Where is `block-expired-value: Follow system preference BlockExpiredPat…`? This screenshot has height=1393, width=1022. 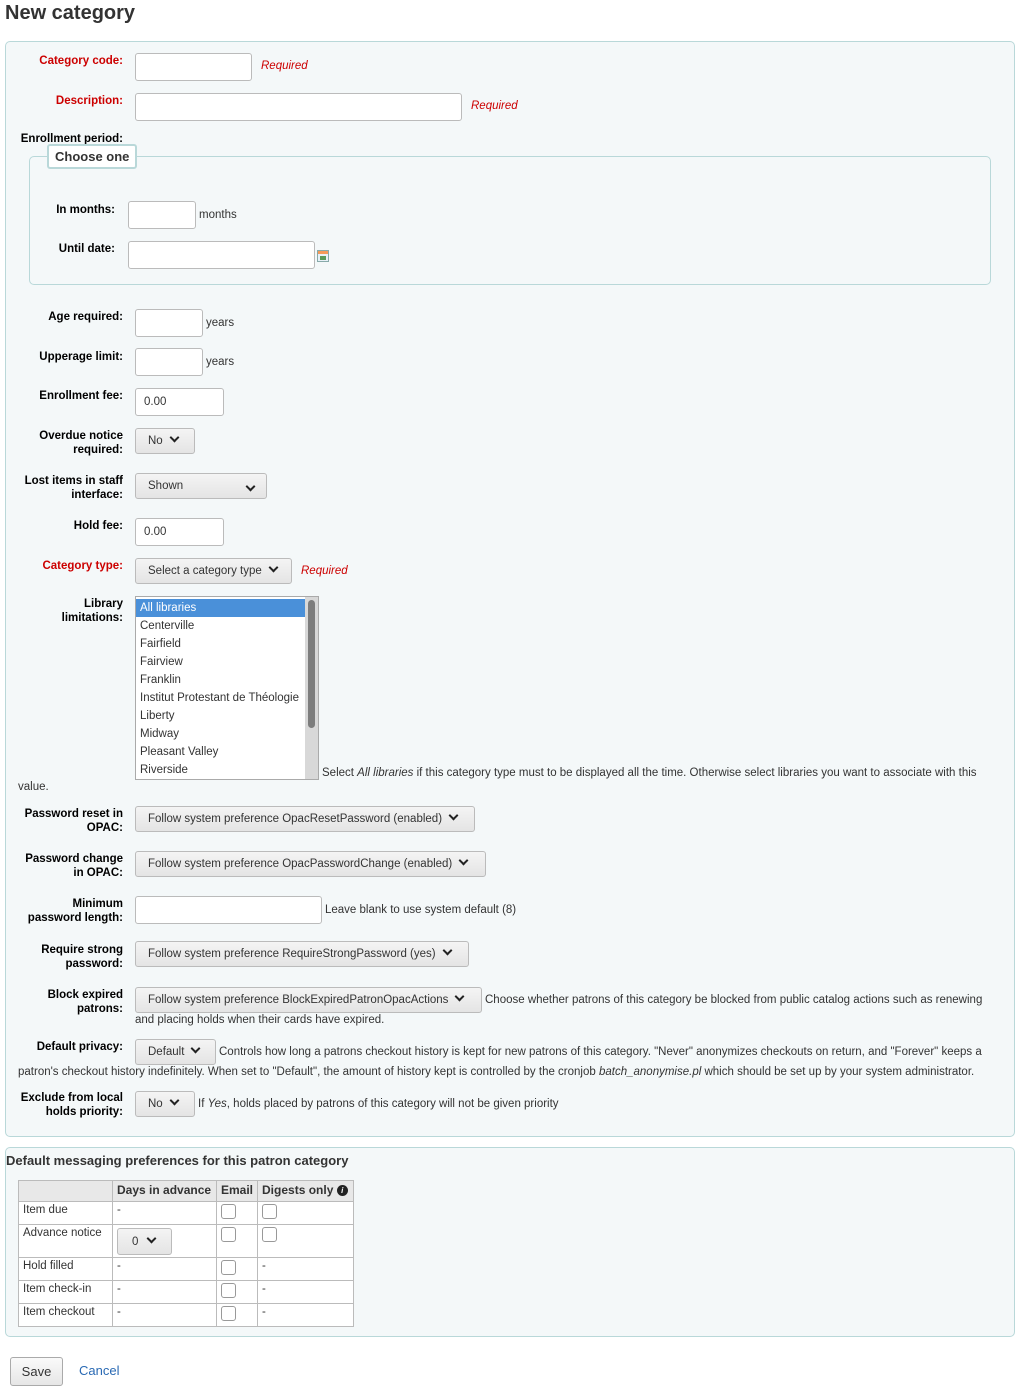 block-expired-value: Follow system preference BlockExpiredPat… is located at coordinates (298, 1000).